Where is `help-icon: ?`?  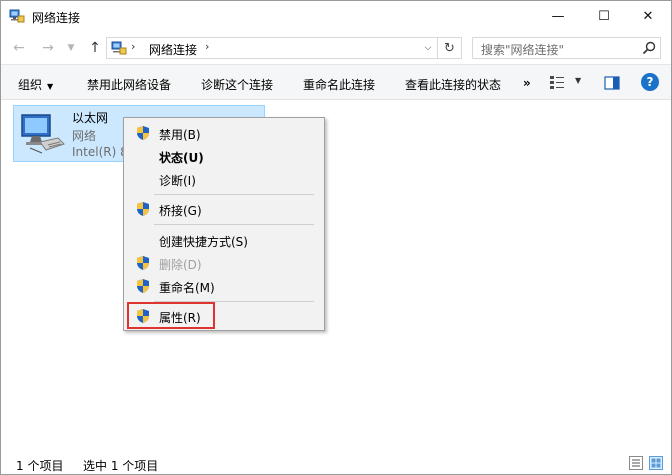 help-icon: ? is located at coordinates (650, 82).